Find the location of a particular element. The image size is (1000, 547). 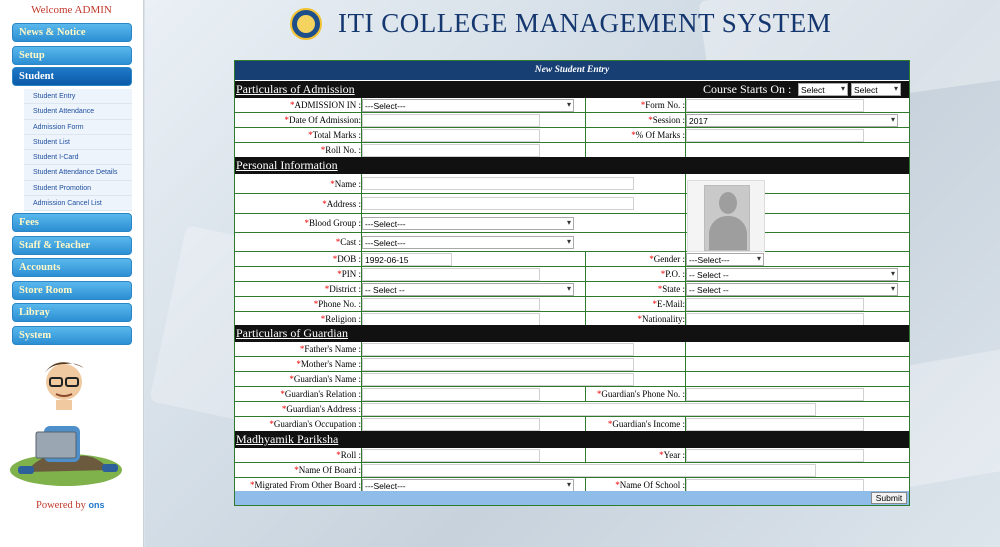

course-start-year-select: Select is located at coordinates (876, 89).